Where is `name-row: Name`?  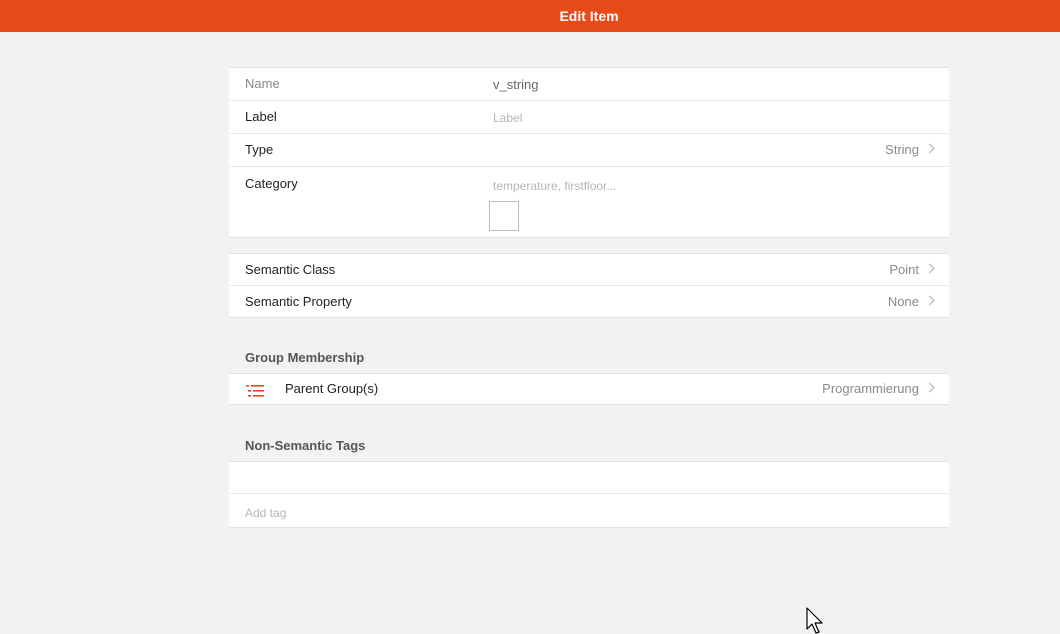 name-row: Name is located at coordinates (589, 84).